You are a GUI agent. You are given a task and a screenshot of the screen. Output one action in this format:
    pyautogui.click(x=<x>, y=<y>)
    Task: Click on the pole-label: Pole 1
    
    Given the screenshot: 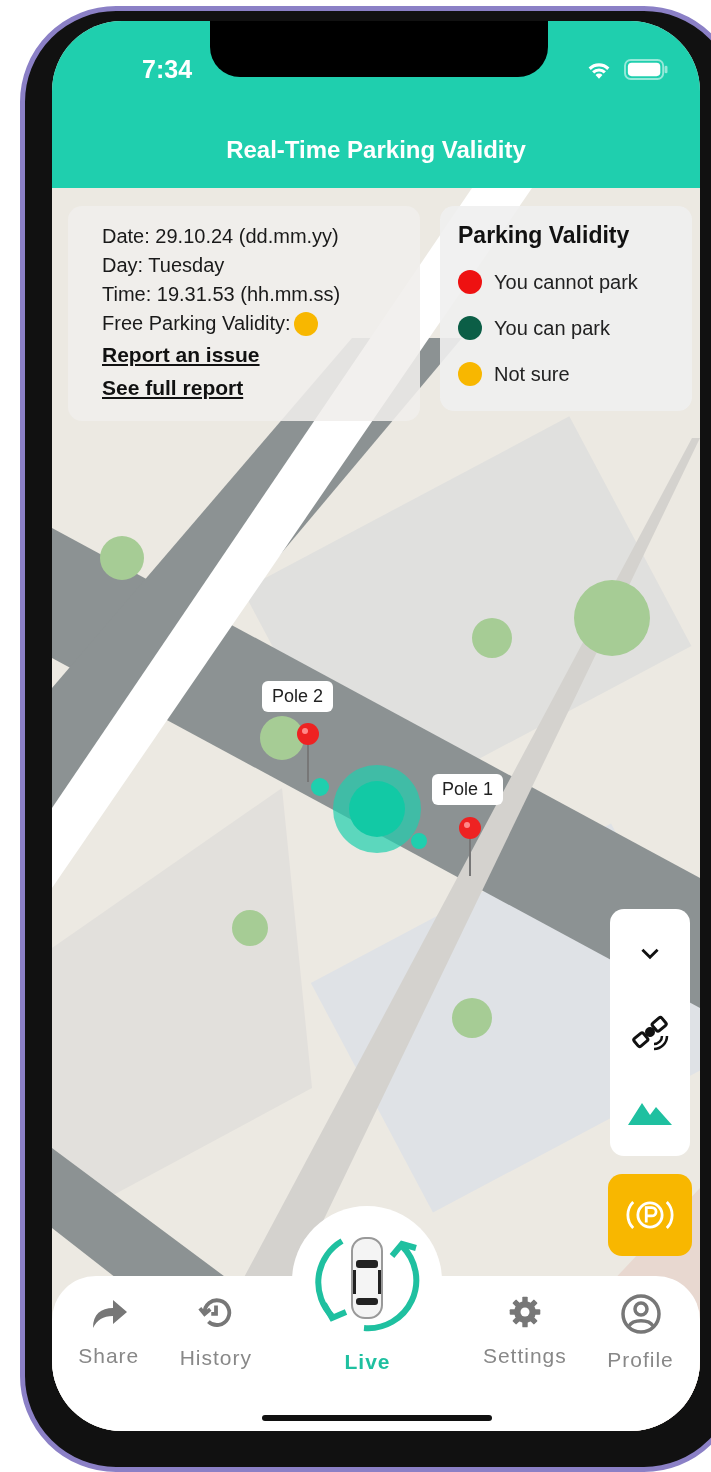 What is the action you would take?
    pyautogui.click(x=468, y=789)
    